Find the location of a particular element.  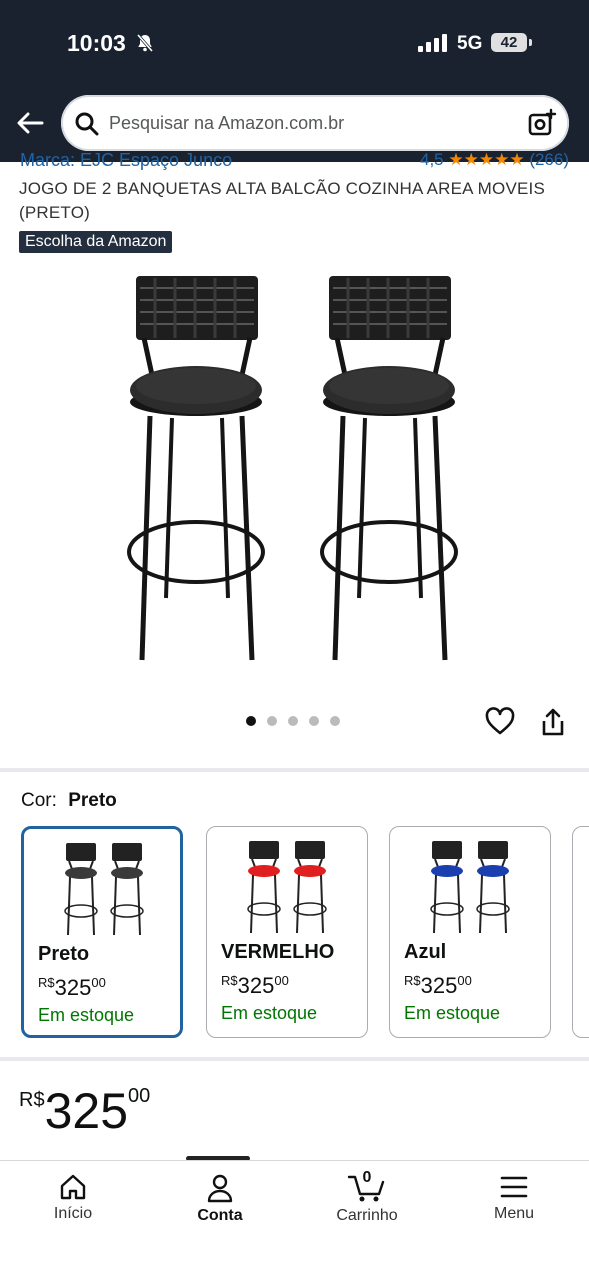

amazon-choice-badge: Escolha da Amazon is located at coordinates (96, 242).